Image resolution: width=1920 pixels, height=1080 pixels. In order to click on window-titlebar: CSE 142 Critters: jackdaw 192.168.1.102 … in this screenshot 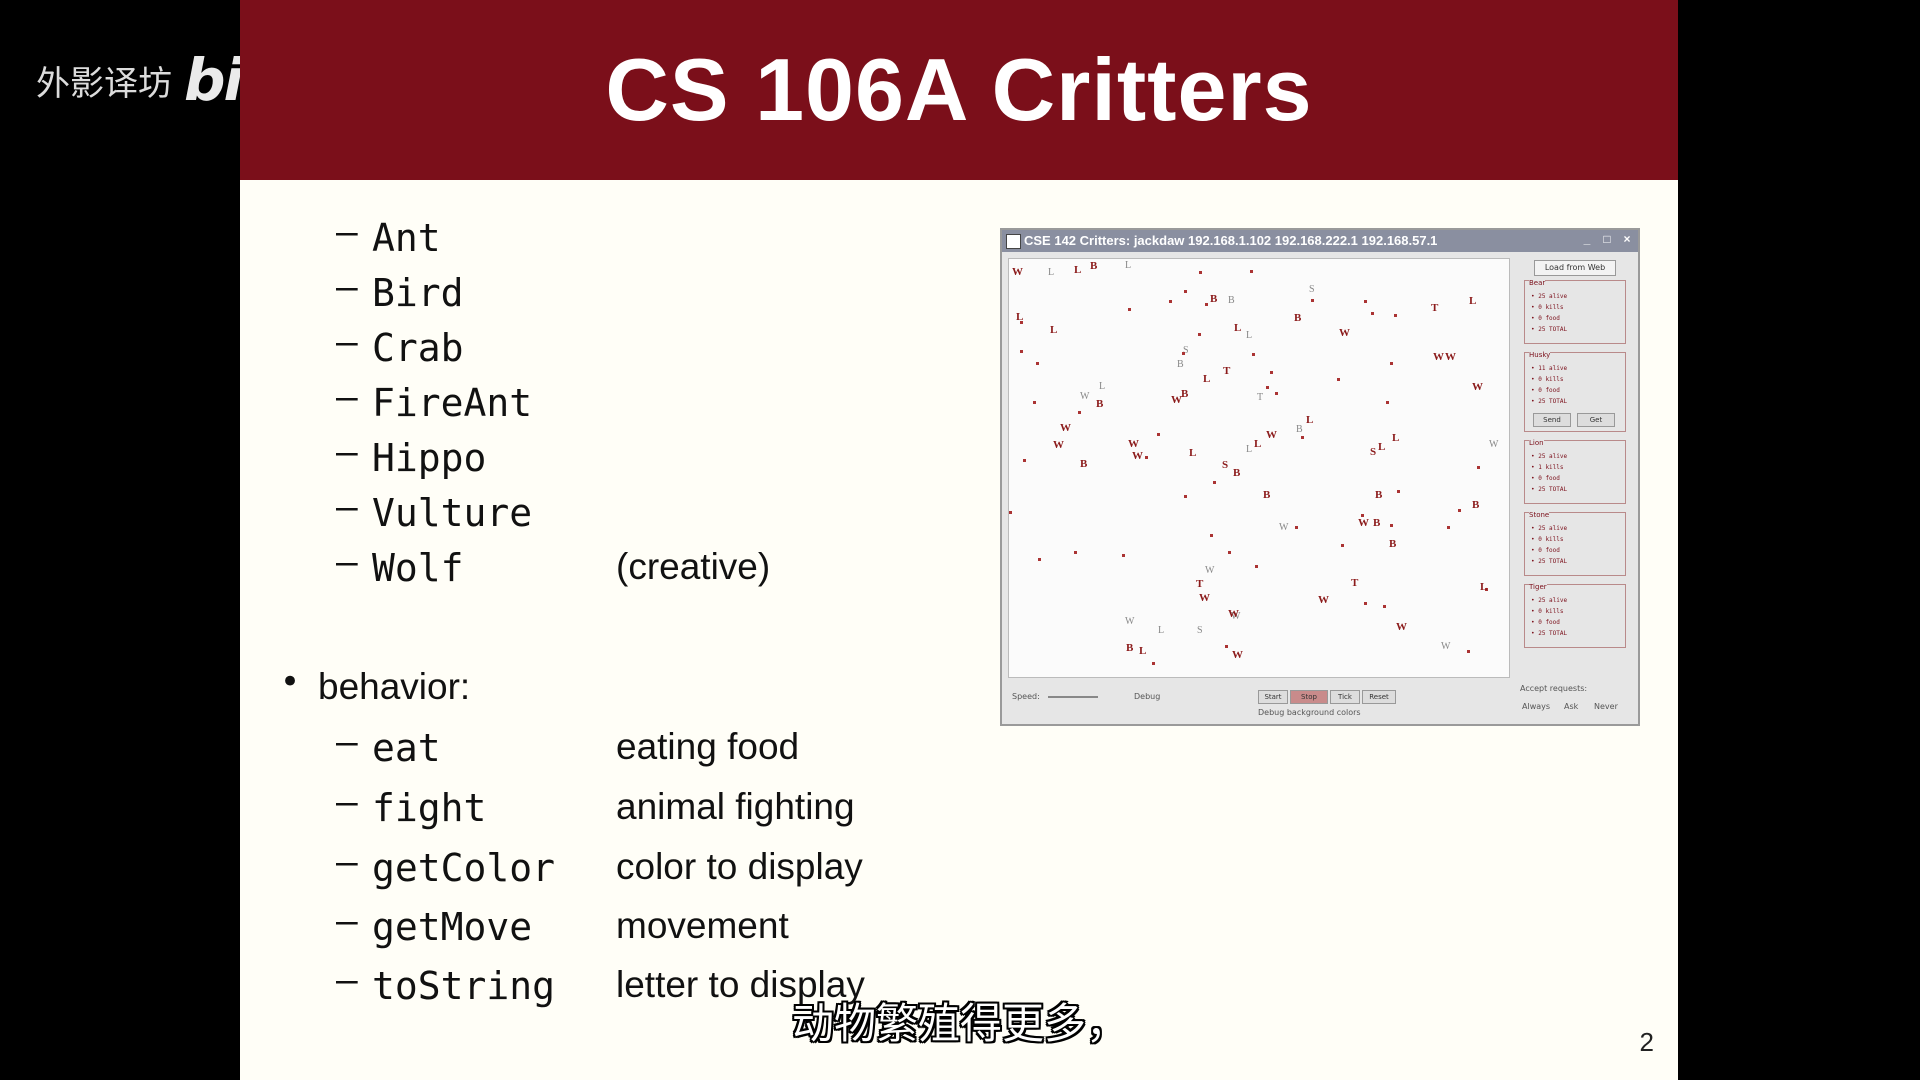, I will do `click(1320, 241)`.